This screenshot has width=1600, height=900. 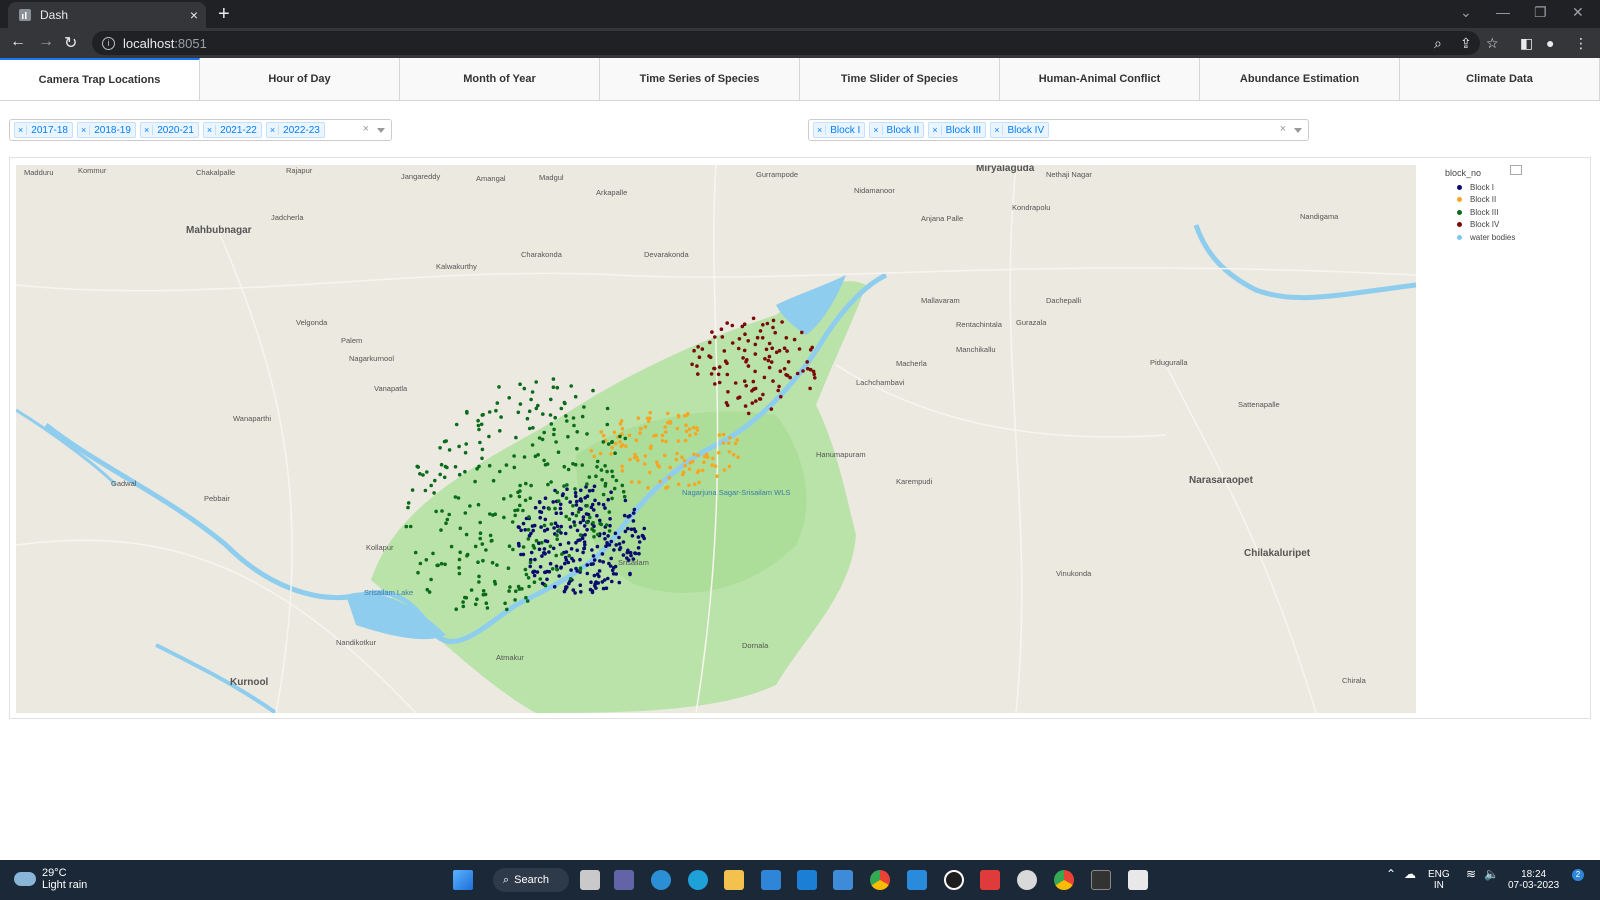 I want to click on share-icon: ⇪, so click(x=1466, y=43).